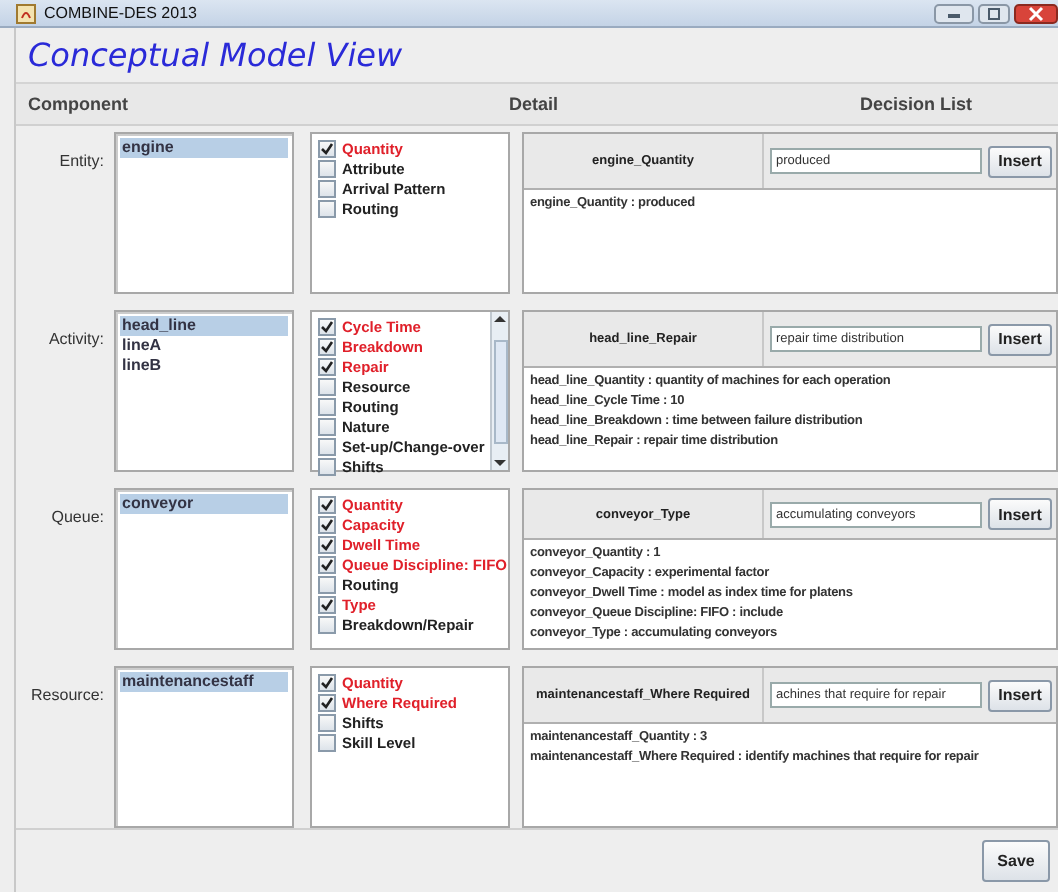 Image resolution: width=1058 pixels, height=892 pixels. Describe the element at coordinates (26, 13) in the screenshot. I see `app-icon` at that location.